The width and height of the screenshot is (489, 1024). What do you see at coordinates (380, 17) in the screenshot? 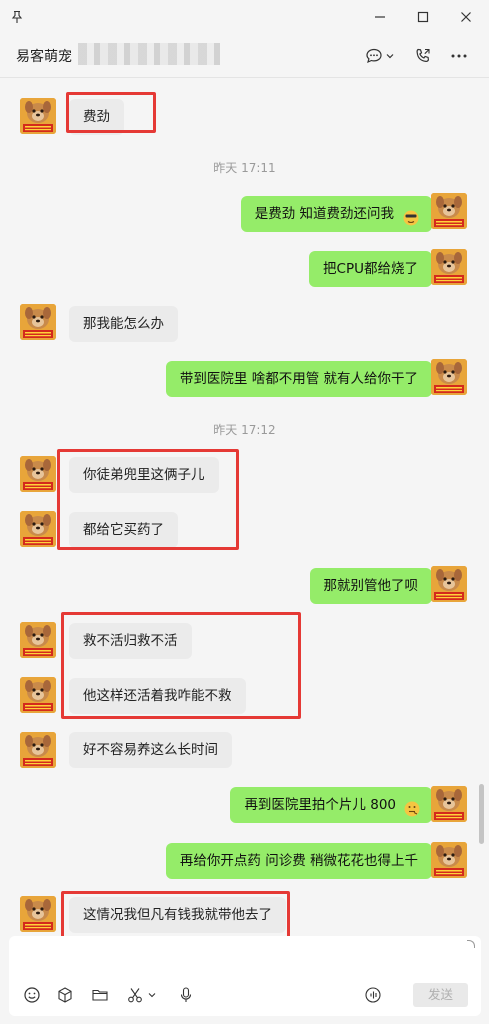
I see `minimize-icon` at bounding box center [380, 17].